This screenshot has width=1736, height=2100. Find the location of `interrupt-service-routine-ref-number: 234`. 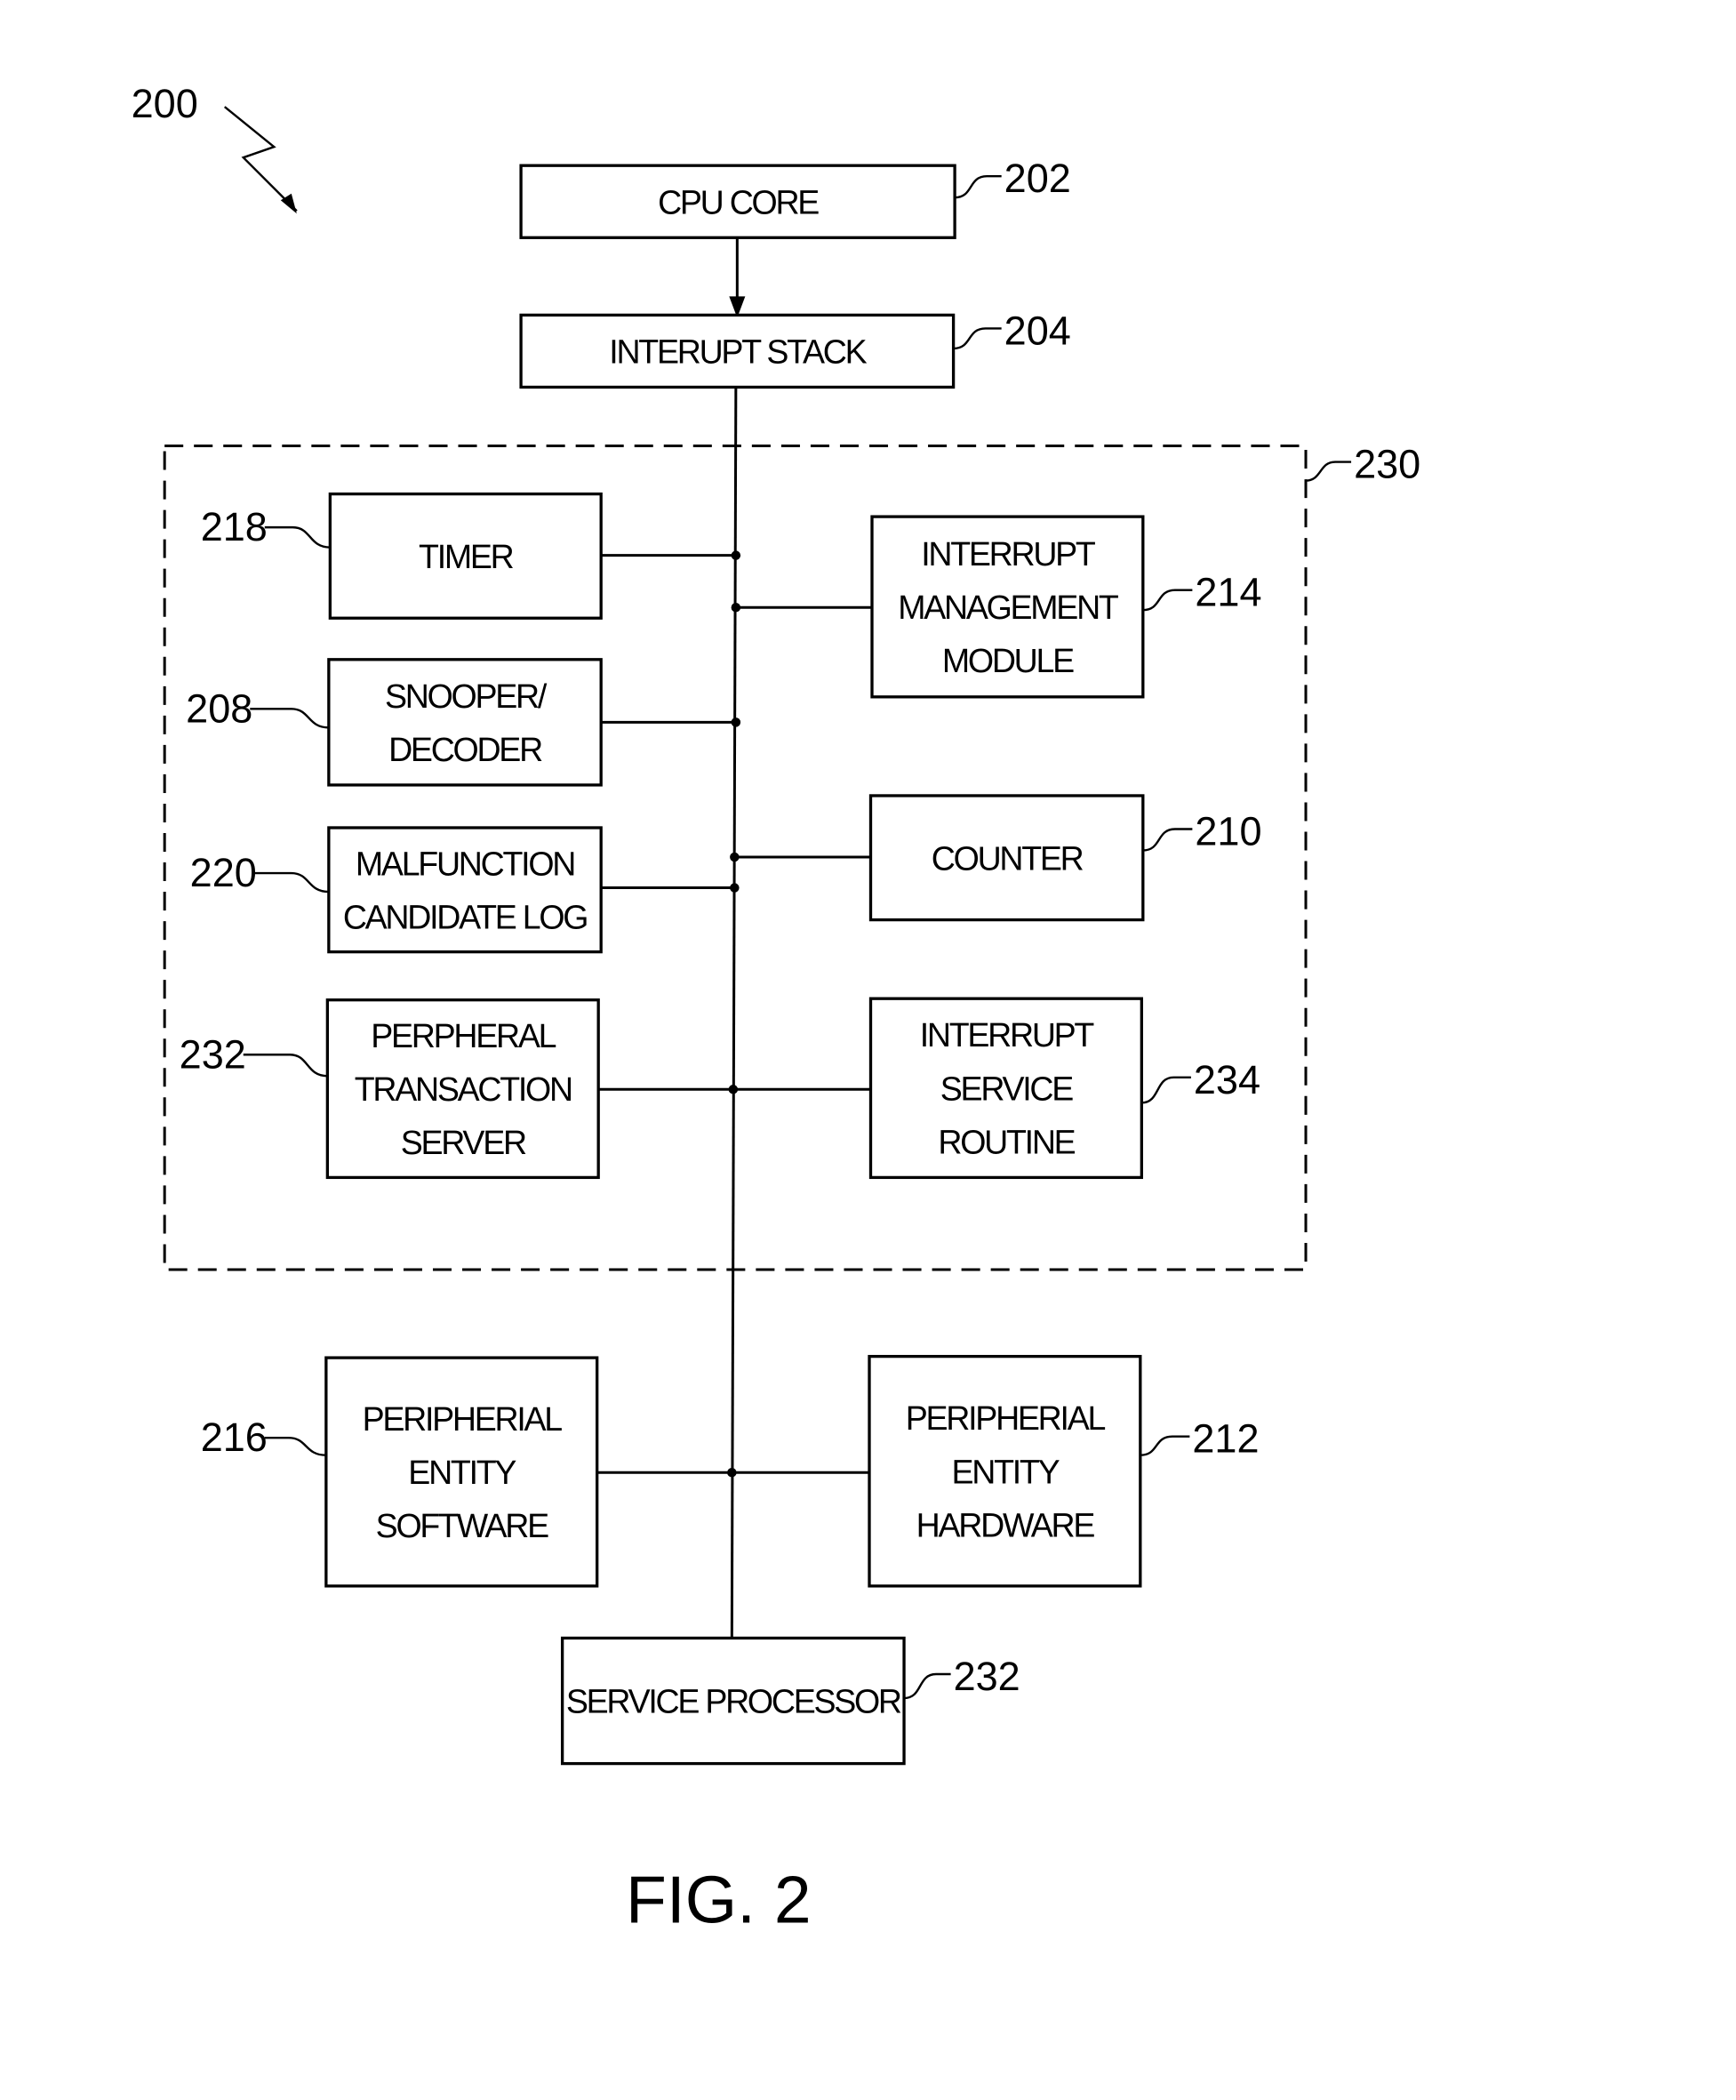

interrupt-service-routine-ref-number: 234 is located at coordinates (1227, 1080).